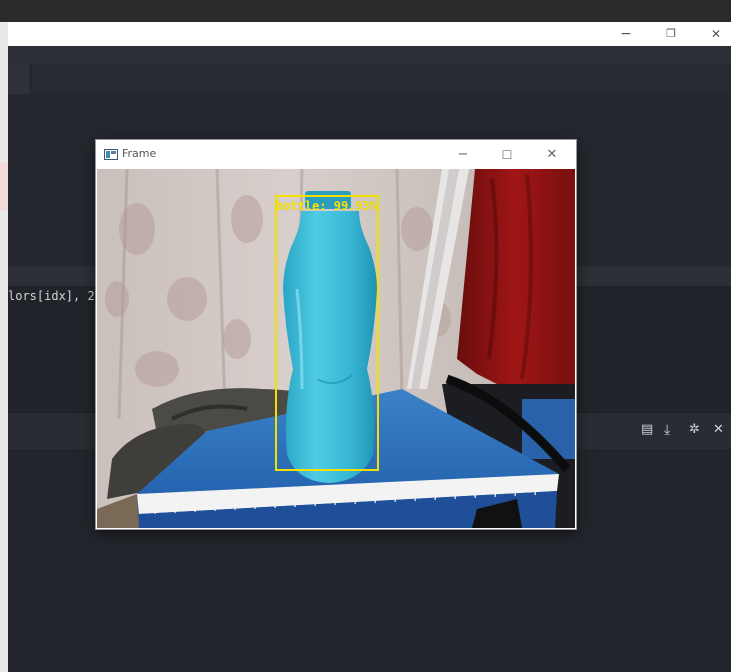  I want to click on ide-toolbar, so click(369, 55).